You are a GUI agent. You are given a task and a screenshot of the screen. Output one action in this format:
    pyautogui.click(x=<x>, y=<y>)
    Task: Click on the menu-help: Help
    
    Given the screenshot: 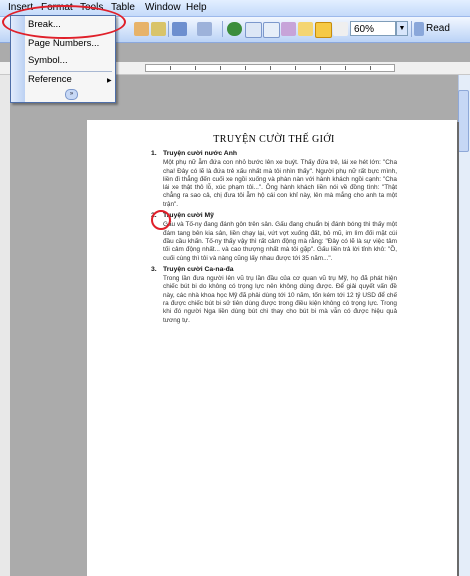 What is the action you would take?
    pyautogui.click(x=196, y=8)
    